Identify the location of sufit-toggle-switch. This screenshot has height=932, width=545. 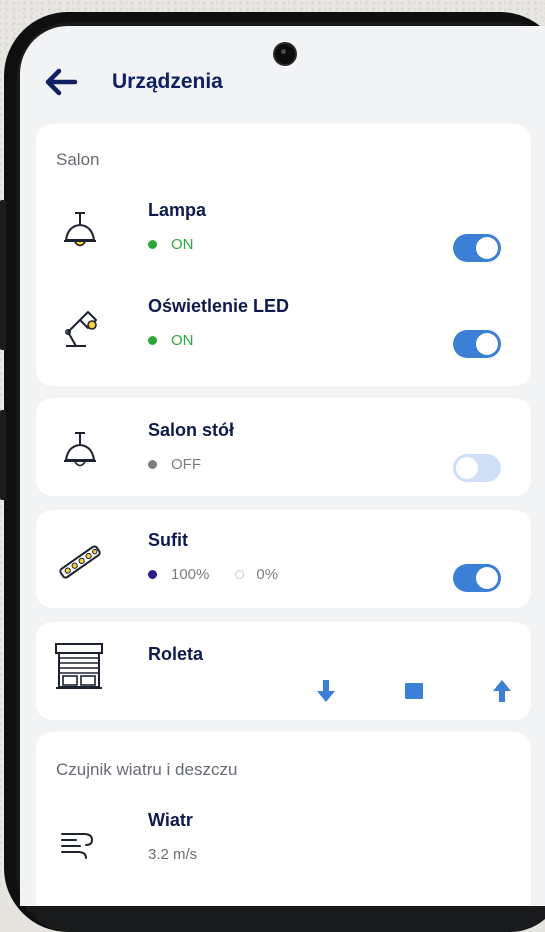
(477, 578).